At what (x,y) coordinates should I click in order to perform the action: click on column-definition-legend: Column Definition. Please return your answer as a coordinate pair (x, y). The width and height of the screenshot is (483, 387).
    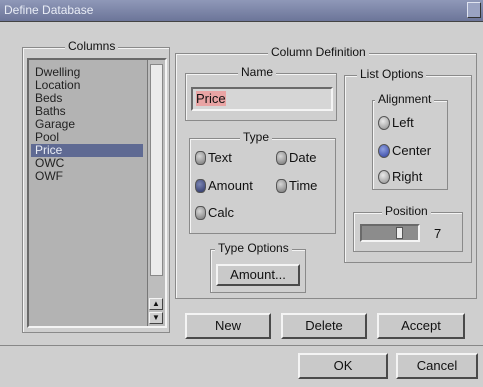
    Looking at the image, I should click on (318, 52).